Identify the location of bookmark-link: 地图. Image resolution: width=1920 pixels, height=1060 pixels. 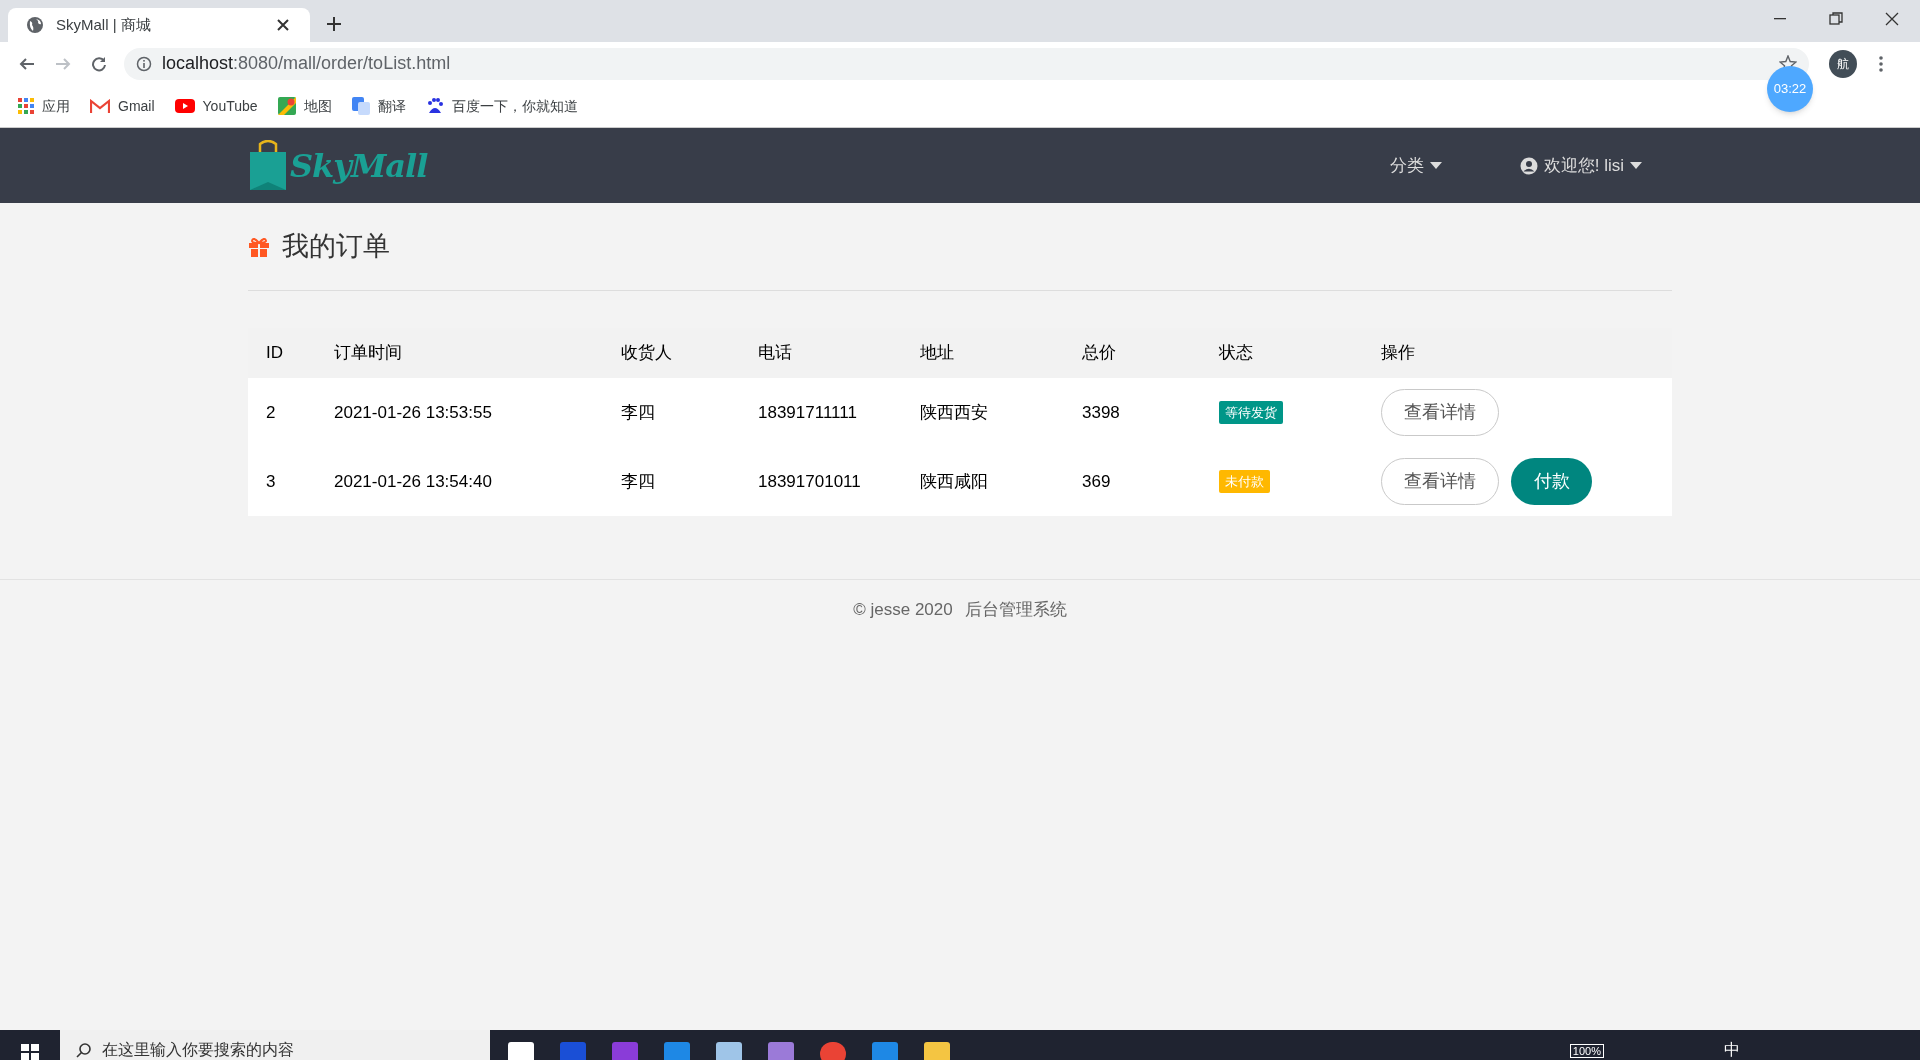
(304, 106).